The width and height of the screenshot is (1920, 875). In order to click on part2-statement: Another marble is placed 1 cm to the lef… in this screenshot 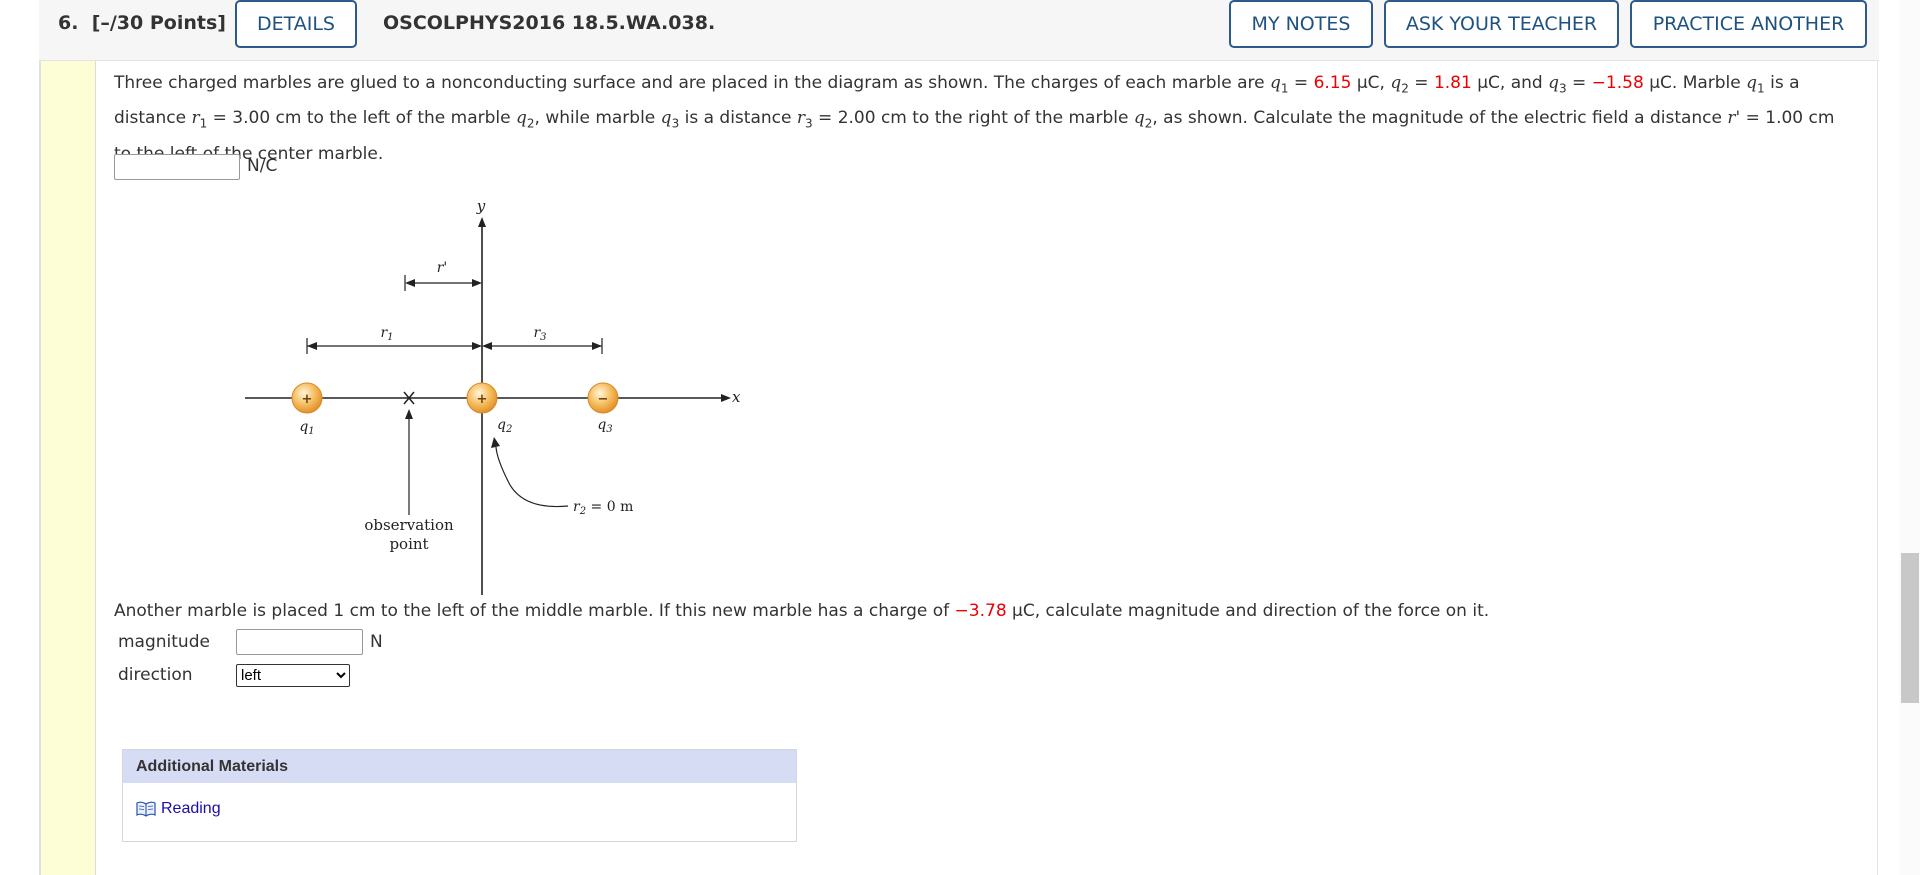, I will do `click(802, 611)`.